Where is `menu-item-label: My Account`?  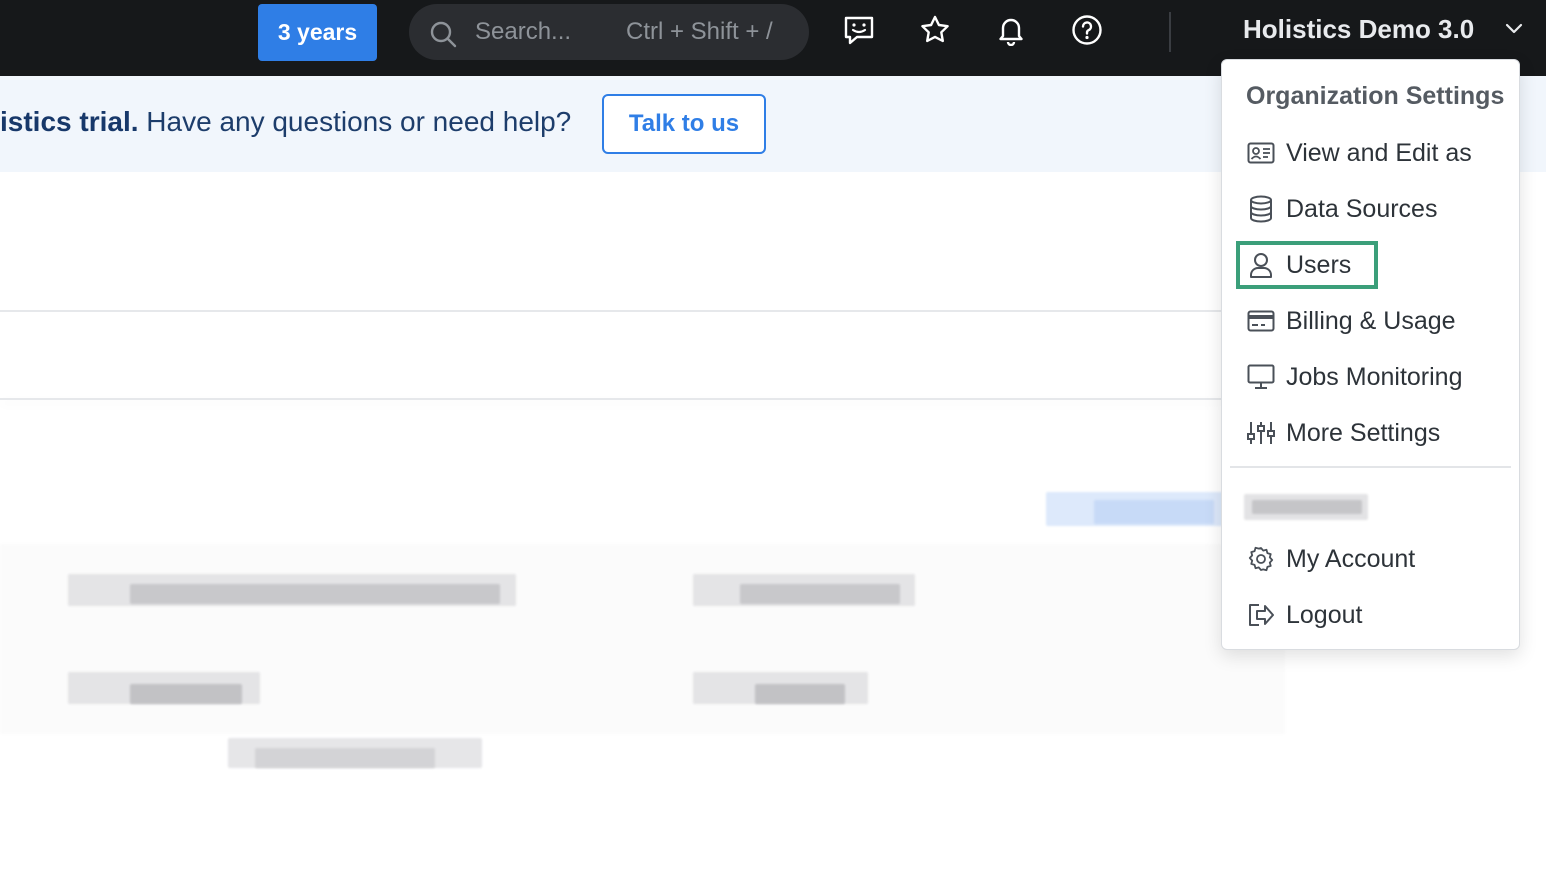 menu-item-label: My Account is located at coordinates (1351, 558).